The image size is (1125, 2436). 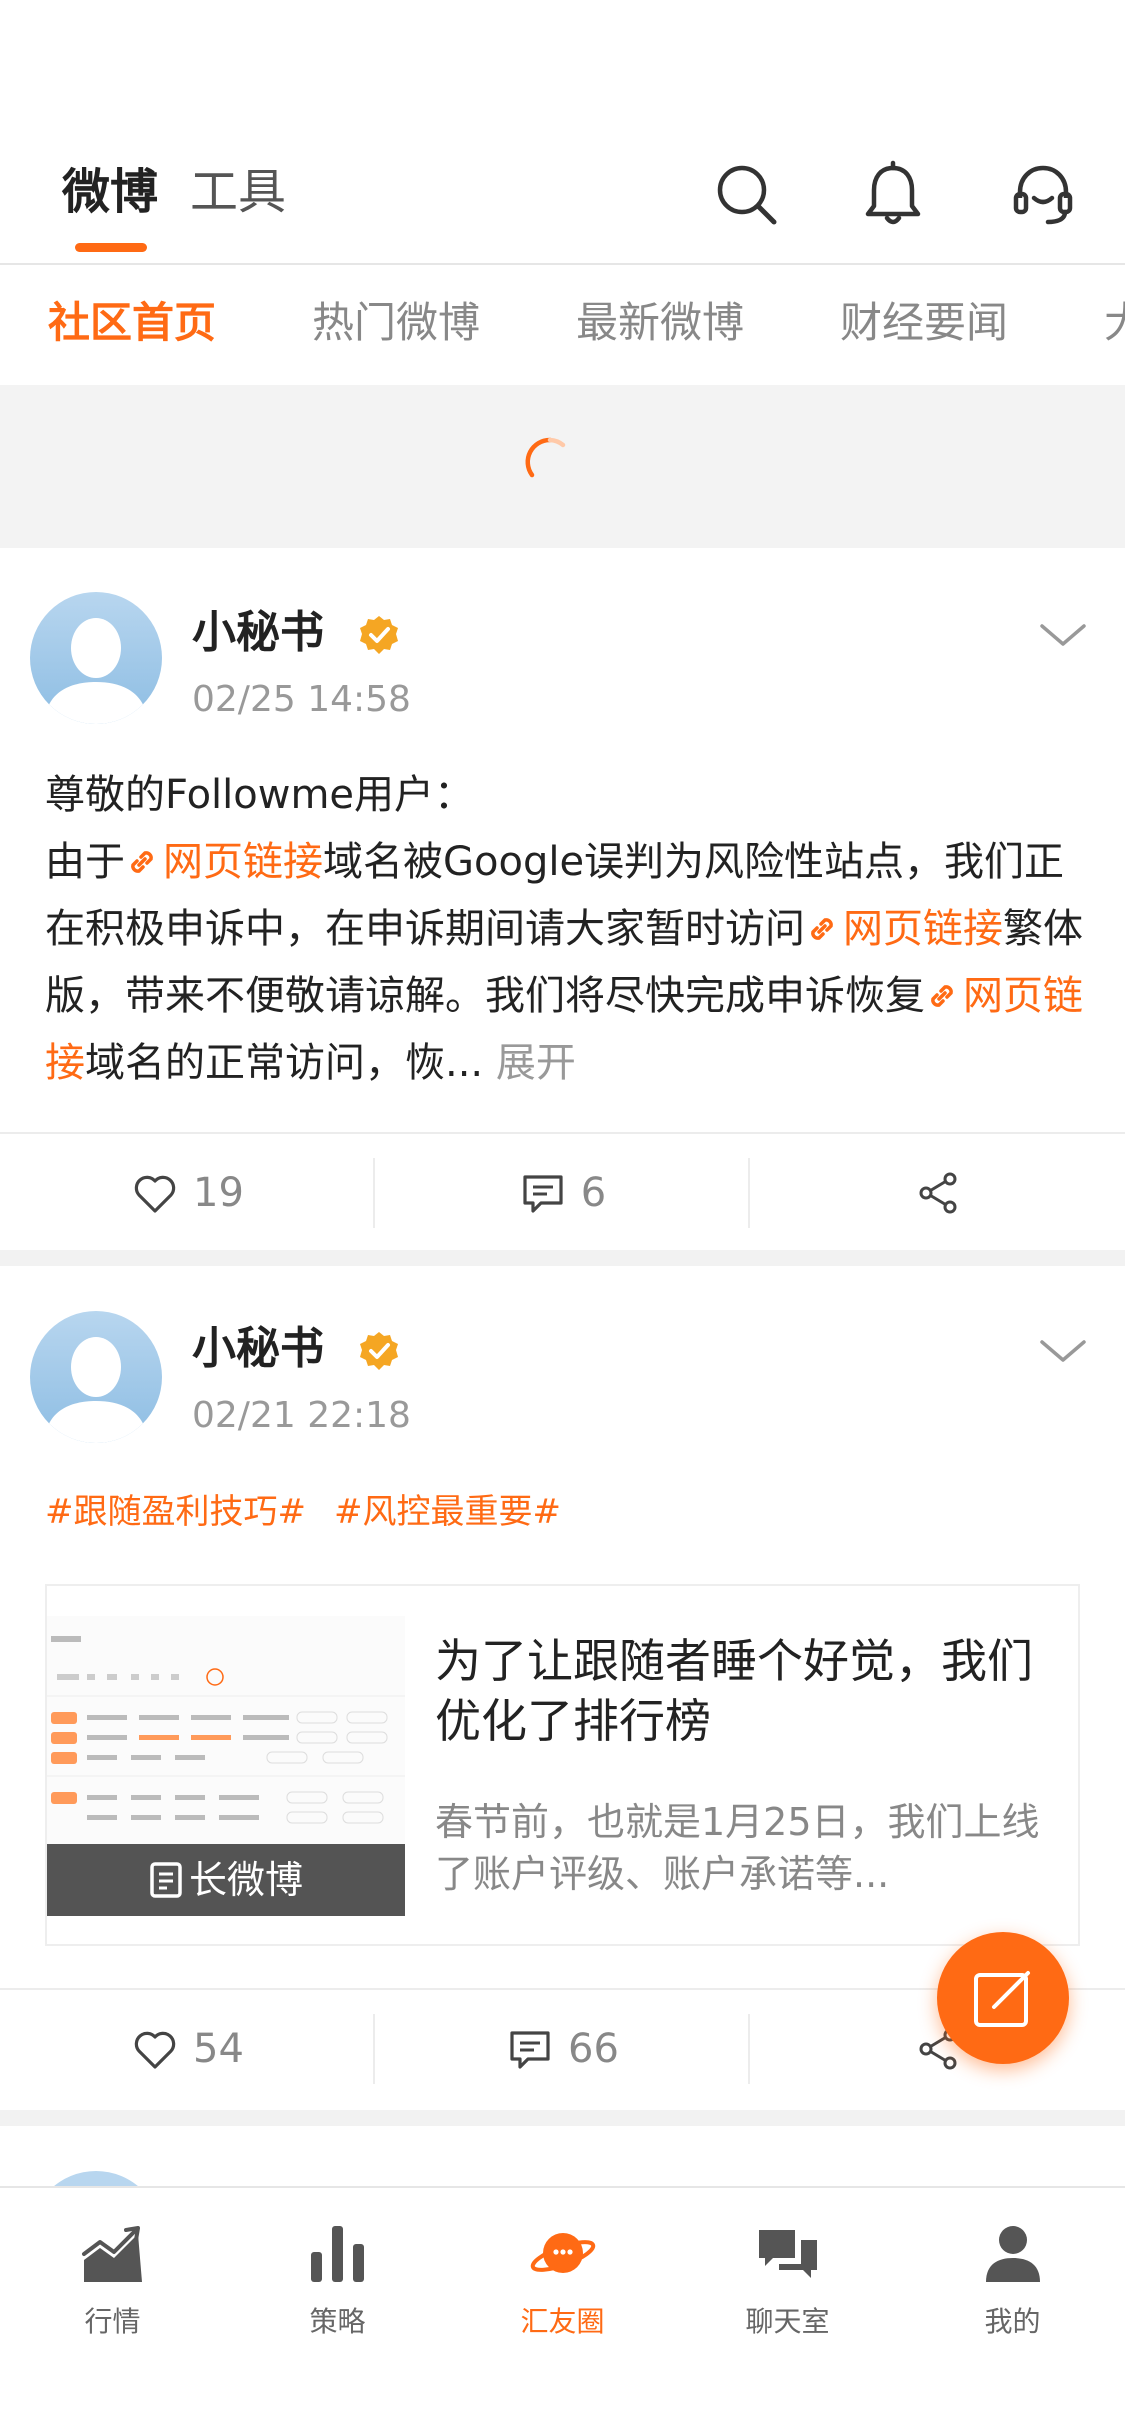 I want to click on tab-more: 大, so click(x=1114, y=323).